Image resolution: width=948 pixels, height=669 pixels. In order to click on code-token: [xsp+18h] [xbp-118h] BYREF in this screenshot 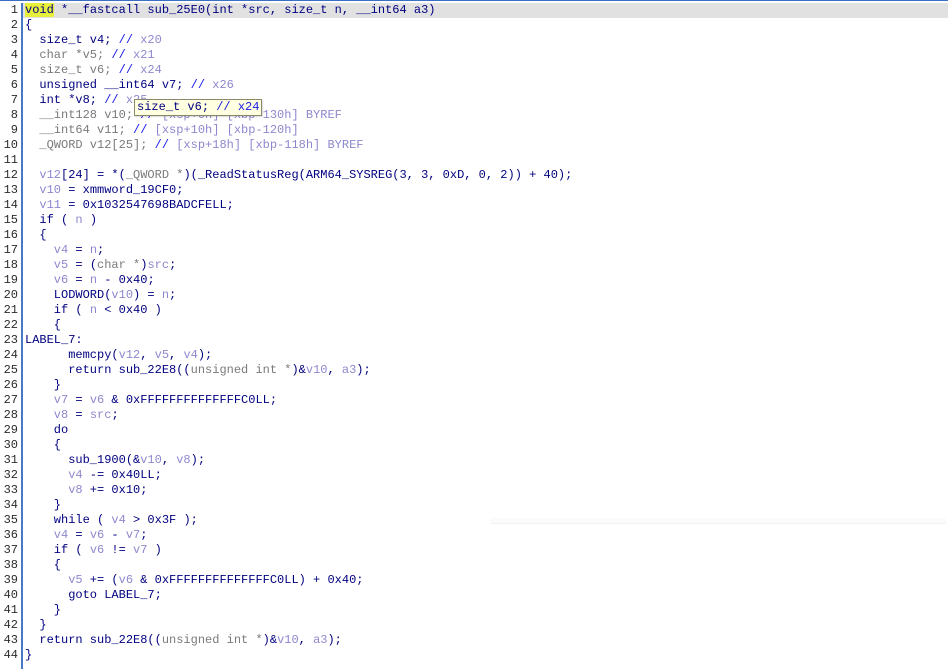, I will do `click(269, 145)`.